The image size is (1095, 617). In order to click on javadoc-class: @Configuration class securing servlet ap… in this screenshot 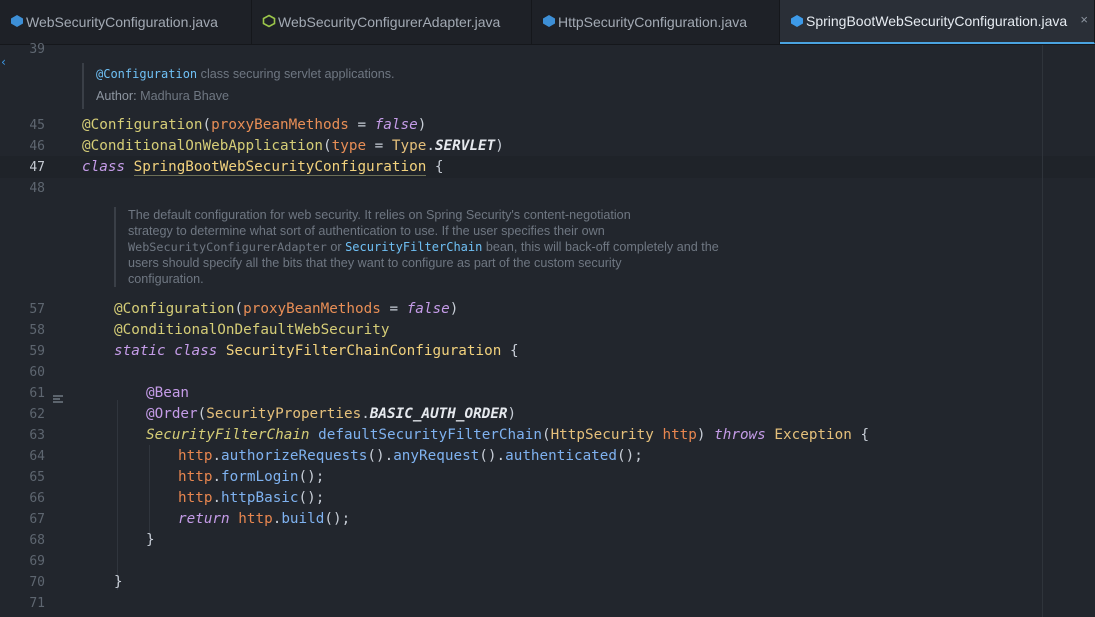, I will do `click(389, 86)`.